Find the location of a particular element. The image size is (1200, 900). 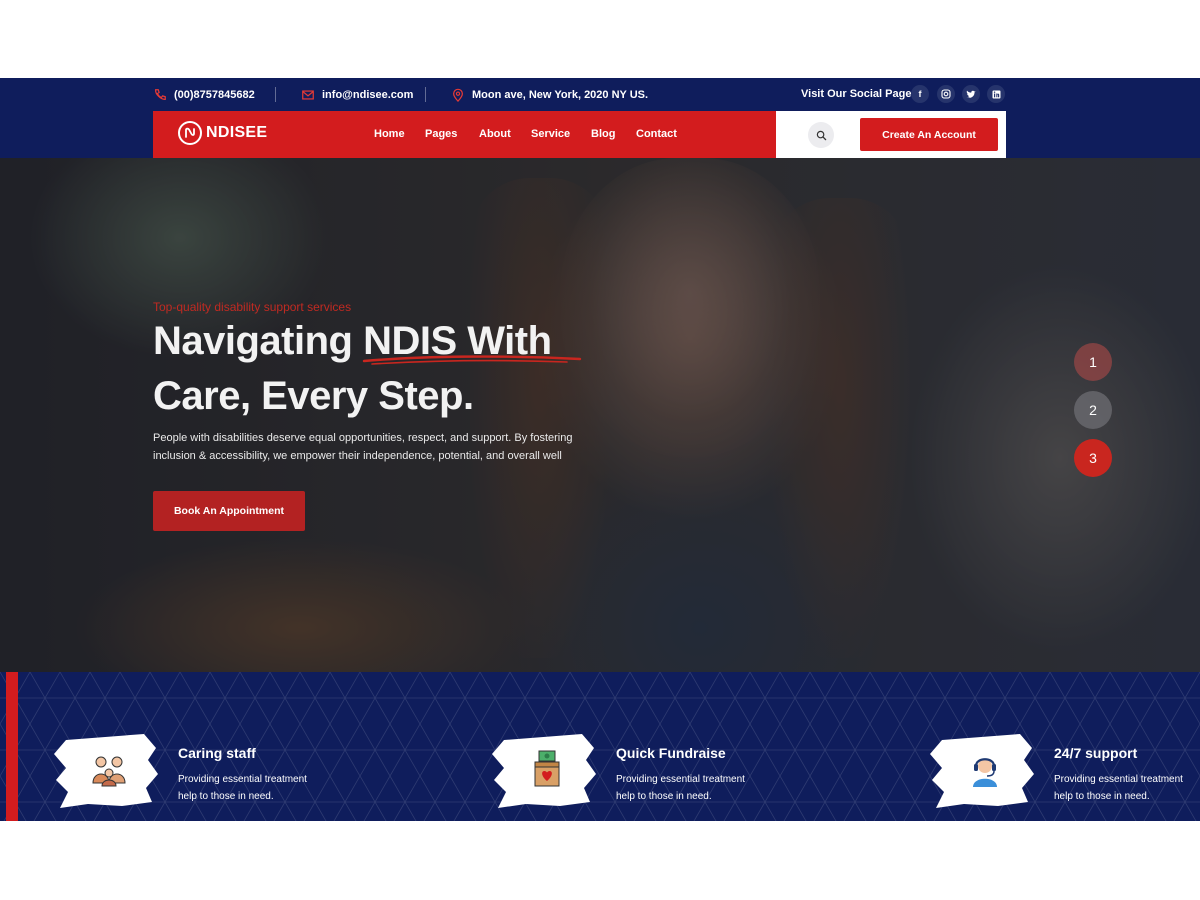

logo-text: NDISEE is located at coordinates (237, 132).